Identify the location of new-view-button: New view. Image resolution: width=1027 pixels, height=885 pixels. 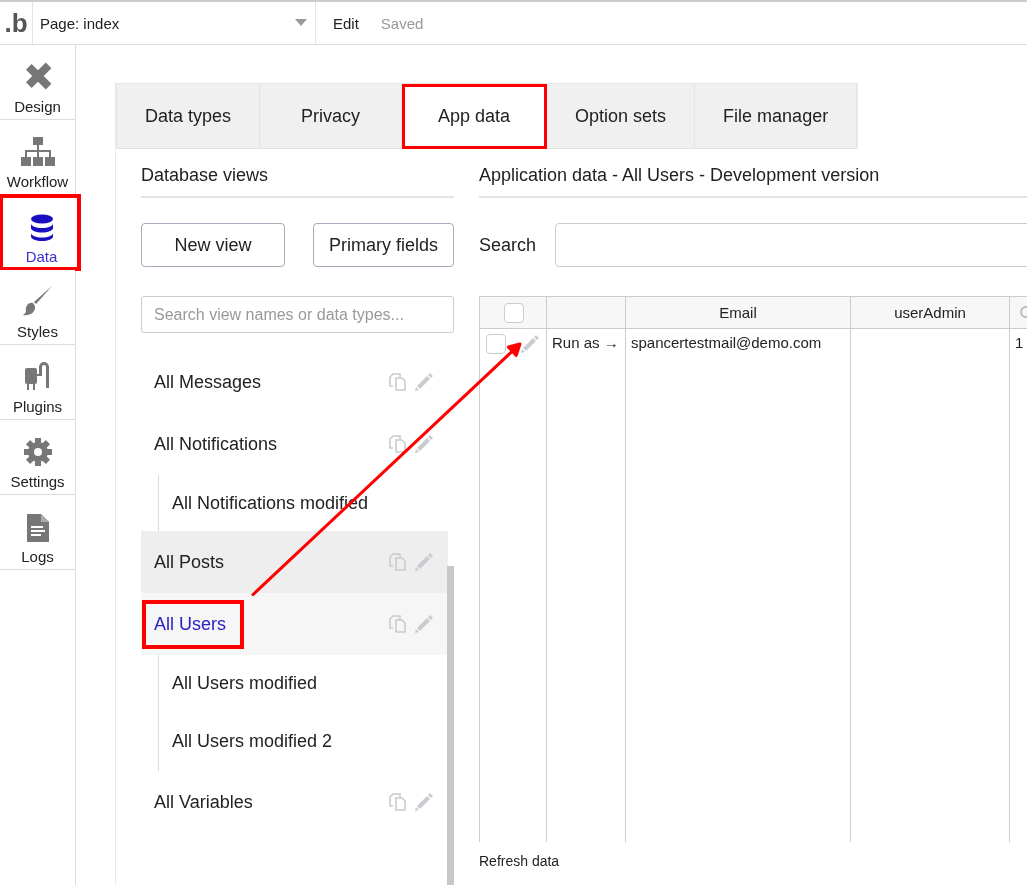
(213, 245).